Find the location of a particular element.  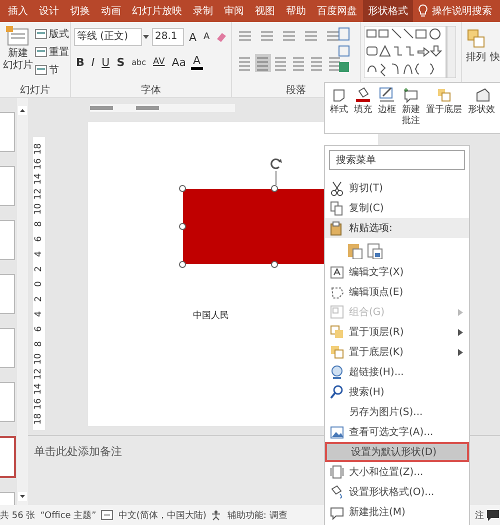

toolbar-button: 边框 is located at coordinates (387, 110).